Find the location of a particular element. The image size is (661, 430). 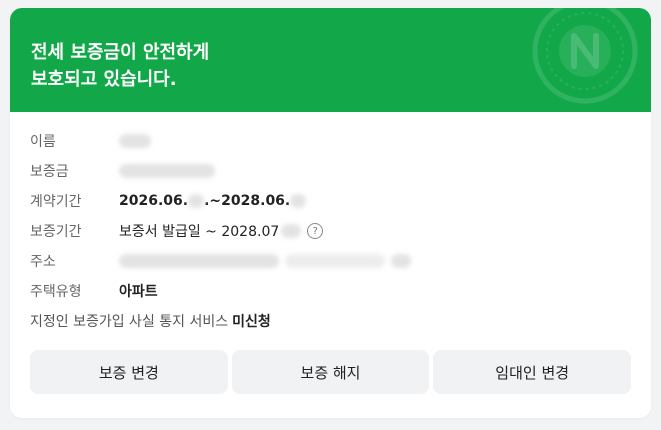

masked-end-day is located at coordinates (298, 201).